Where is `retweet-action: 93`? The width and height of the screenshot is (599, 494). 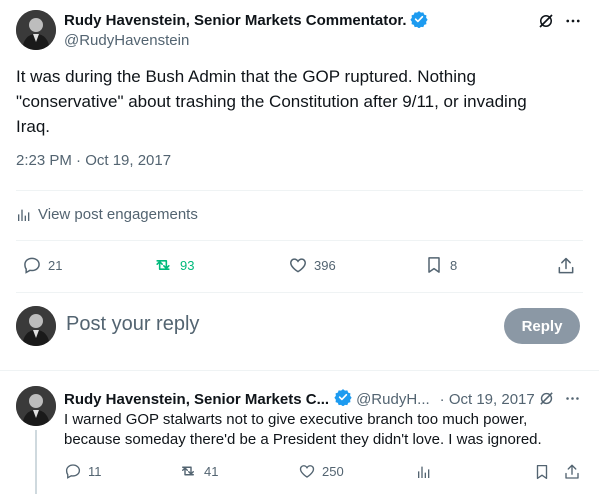
retweet-action: 93 is located at coordinates (173, 265).